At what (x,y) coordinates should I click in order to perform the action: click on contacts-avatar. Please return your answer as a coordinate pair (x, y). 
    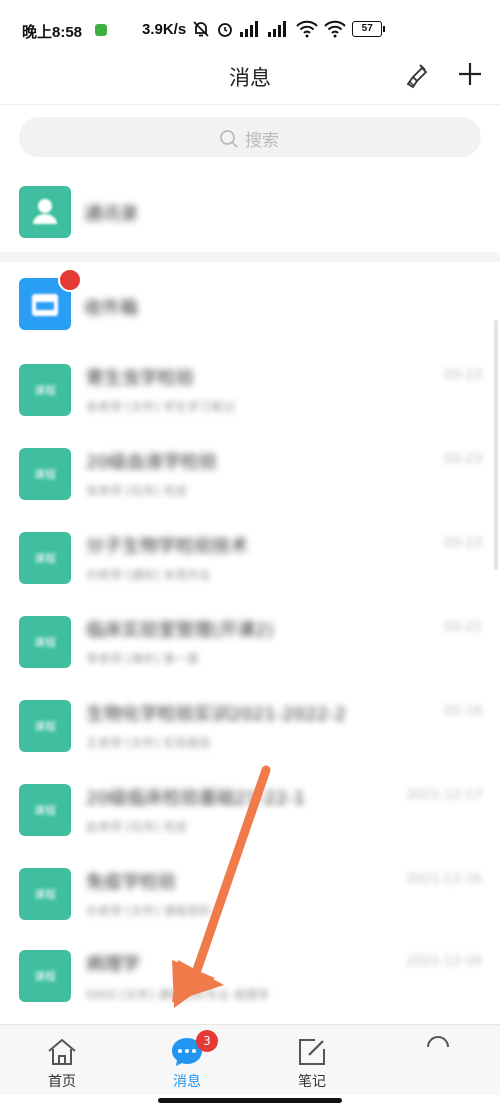
    Looking at the image, I should click on (45, 212).